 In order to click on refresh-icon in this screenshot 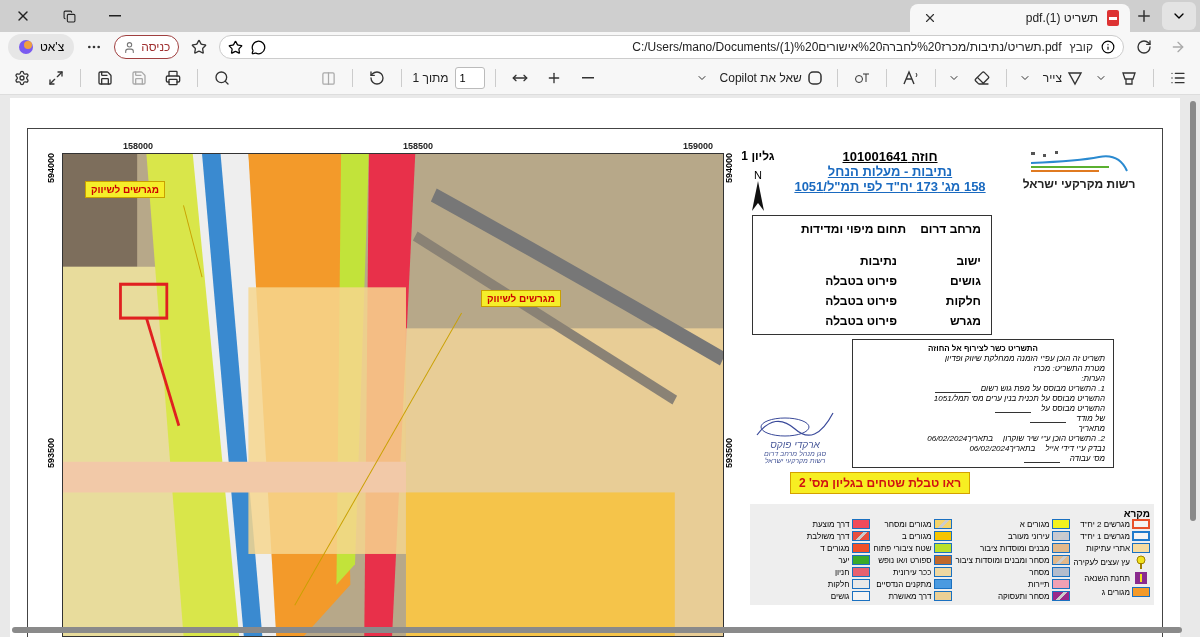, I will do `click(1144, 47)`.